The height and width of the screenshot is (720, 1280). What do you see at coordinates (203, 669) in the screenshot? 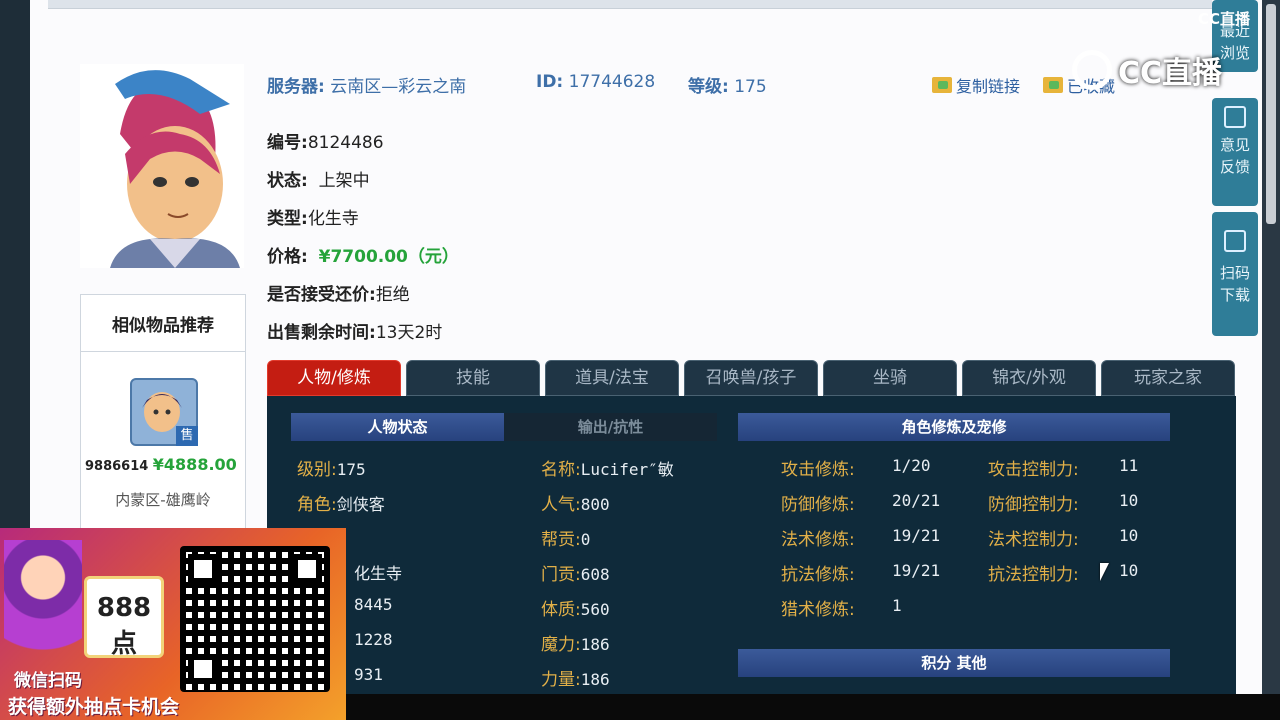
I see `qr-corner-bl` at bounding box center [203, 669].